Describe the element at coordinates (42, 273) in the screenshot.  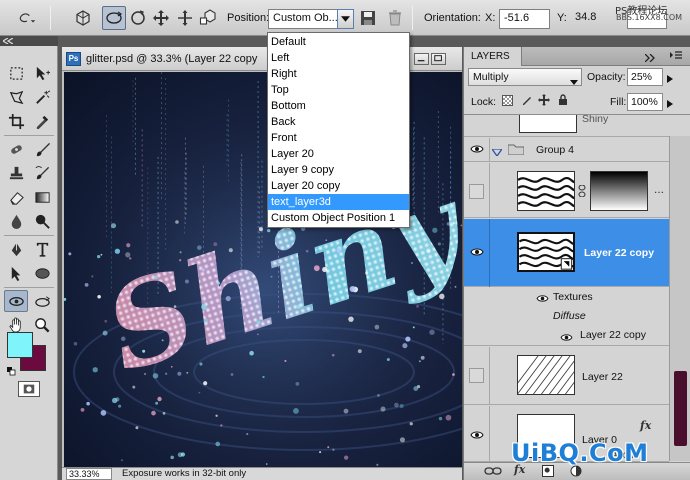
I see `ellipse-tool-icon` at that location.